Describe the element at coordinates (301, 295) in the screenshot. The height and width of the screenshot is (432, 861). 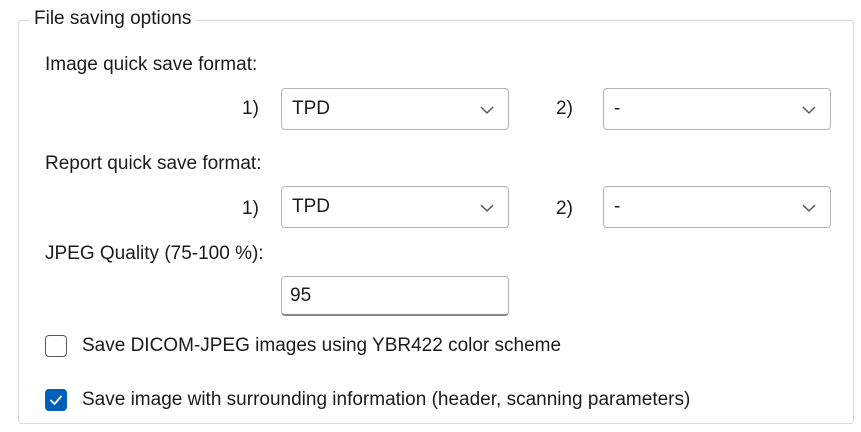
I see `jpeg-quality-value: 95` at that location.